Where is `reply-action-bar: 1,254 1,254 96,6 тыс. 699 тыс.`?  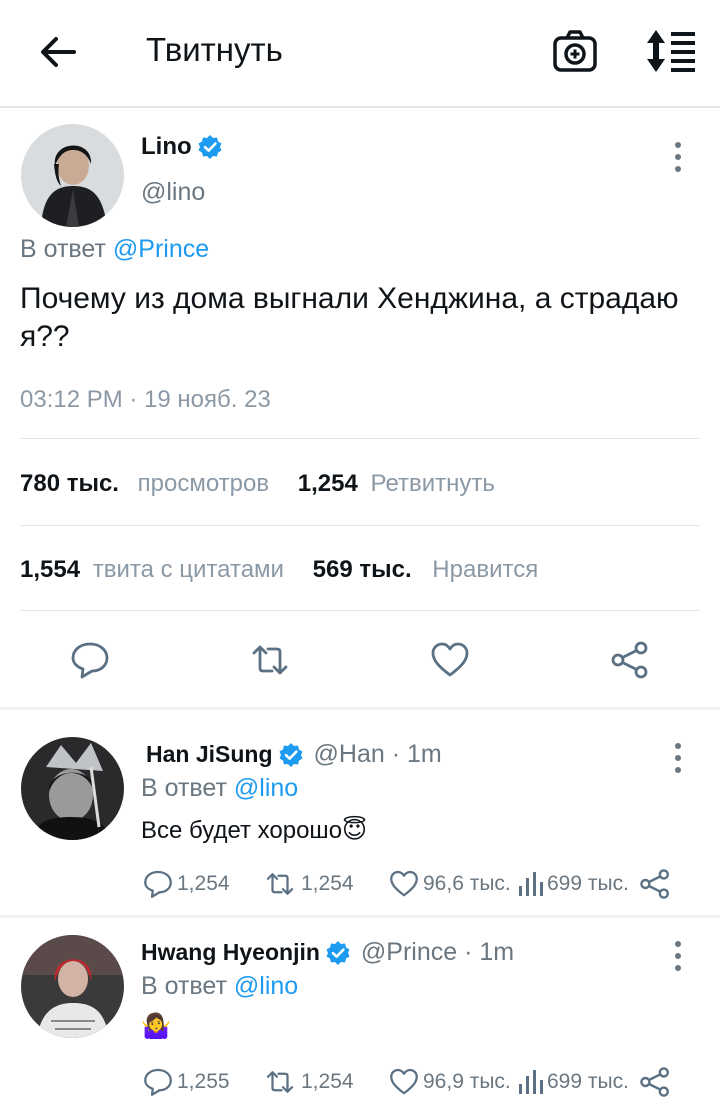 reply-action-bar: 1,254 1,254 96,6 тыс. 699 тыс. is located at coordinates (411, 884).